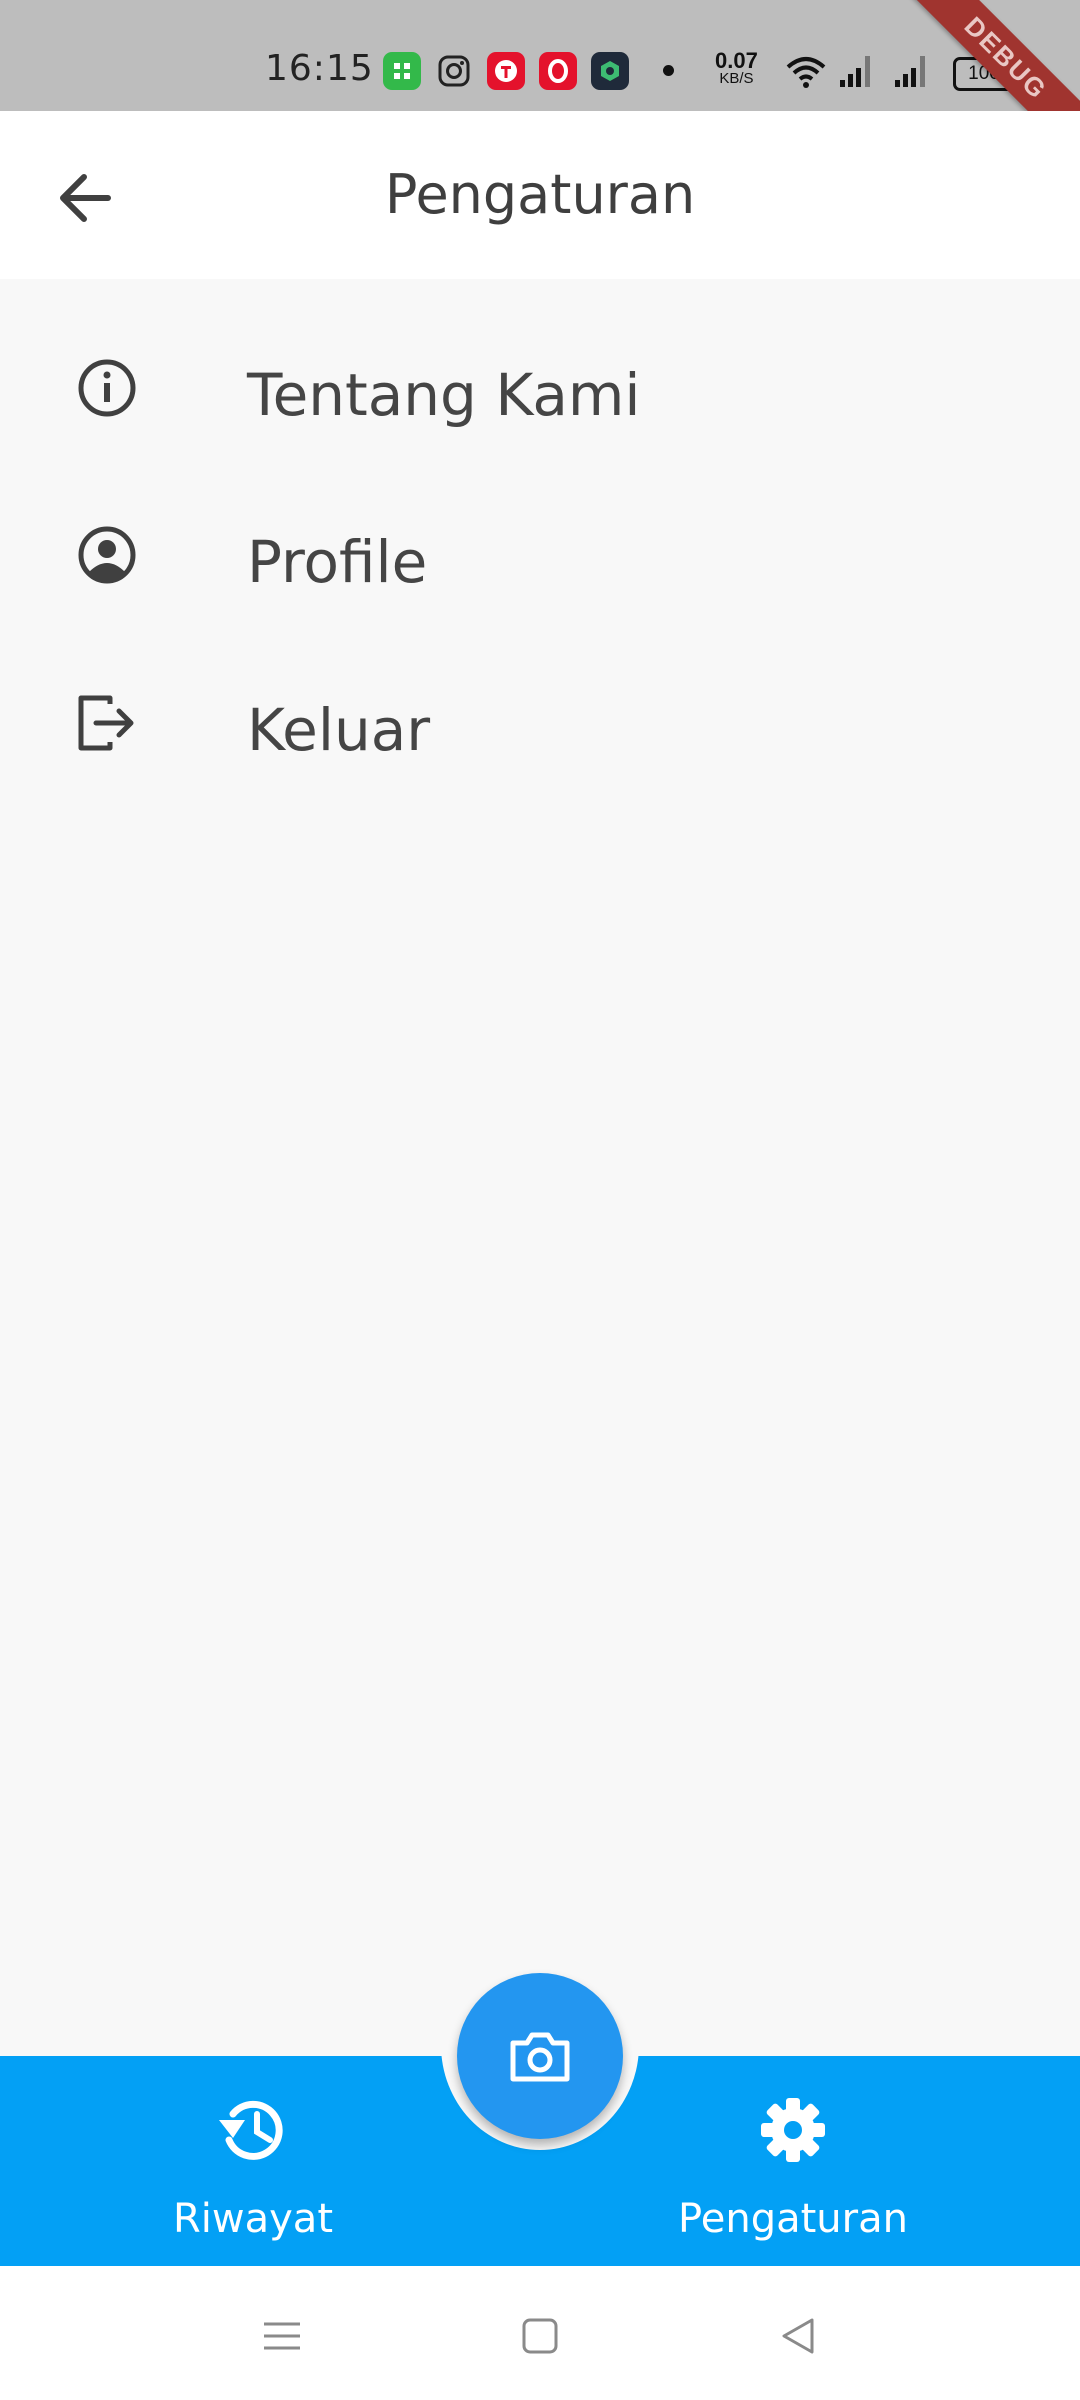 Image resolution: width=1080 pixels, height=2400 pixels. I want to click on nav-item-label: Riwayat, so click(253, 2219).